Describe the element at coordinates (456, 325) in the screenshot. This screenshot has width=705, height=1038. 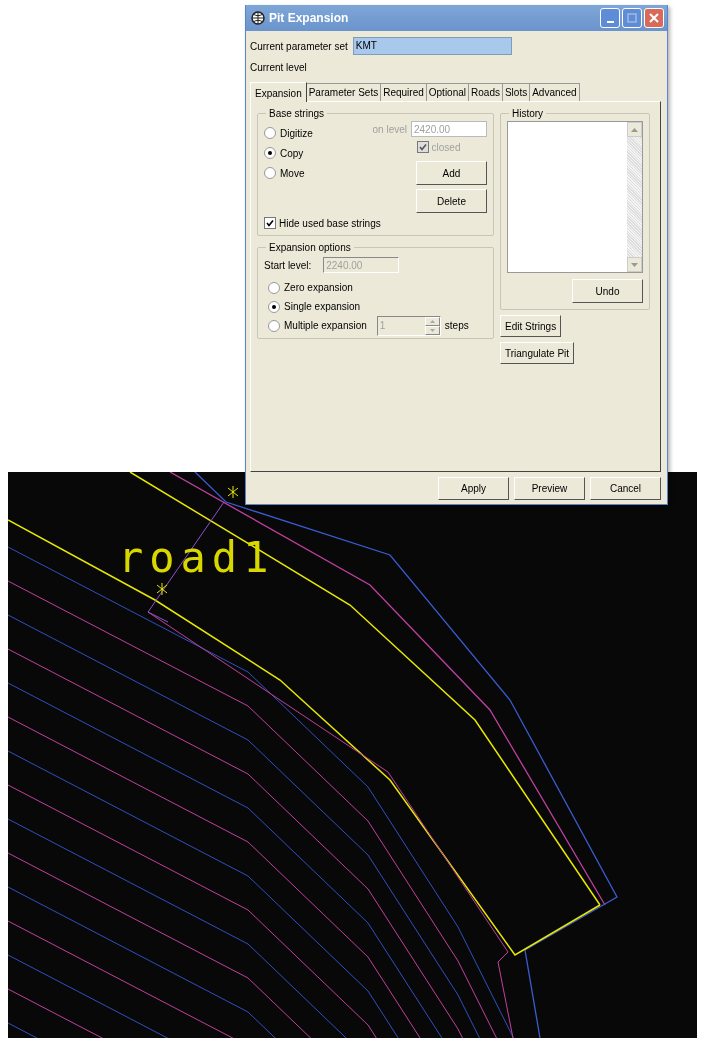
I see `steps-label: steps` at that location.